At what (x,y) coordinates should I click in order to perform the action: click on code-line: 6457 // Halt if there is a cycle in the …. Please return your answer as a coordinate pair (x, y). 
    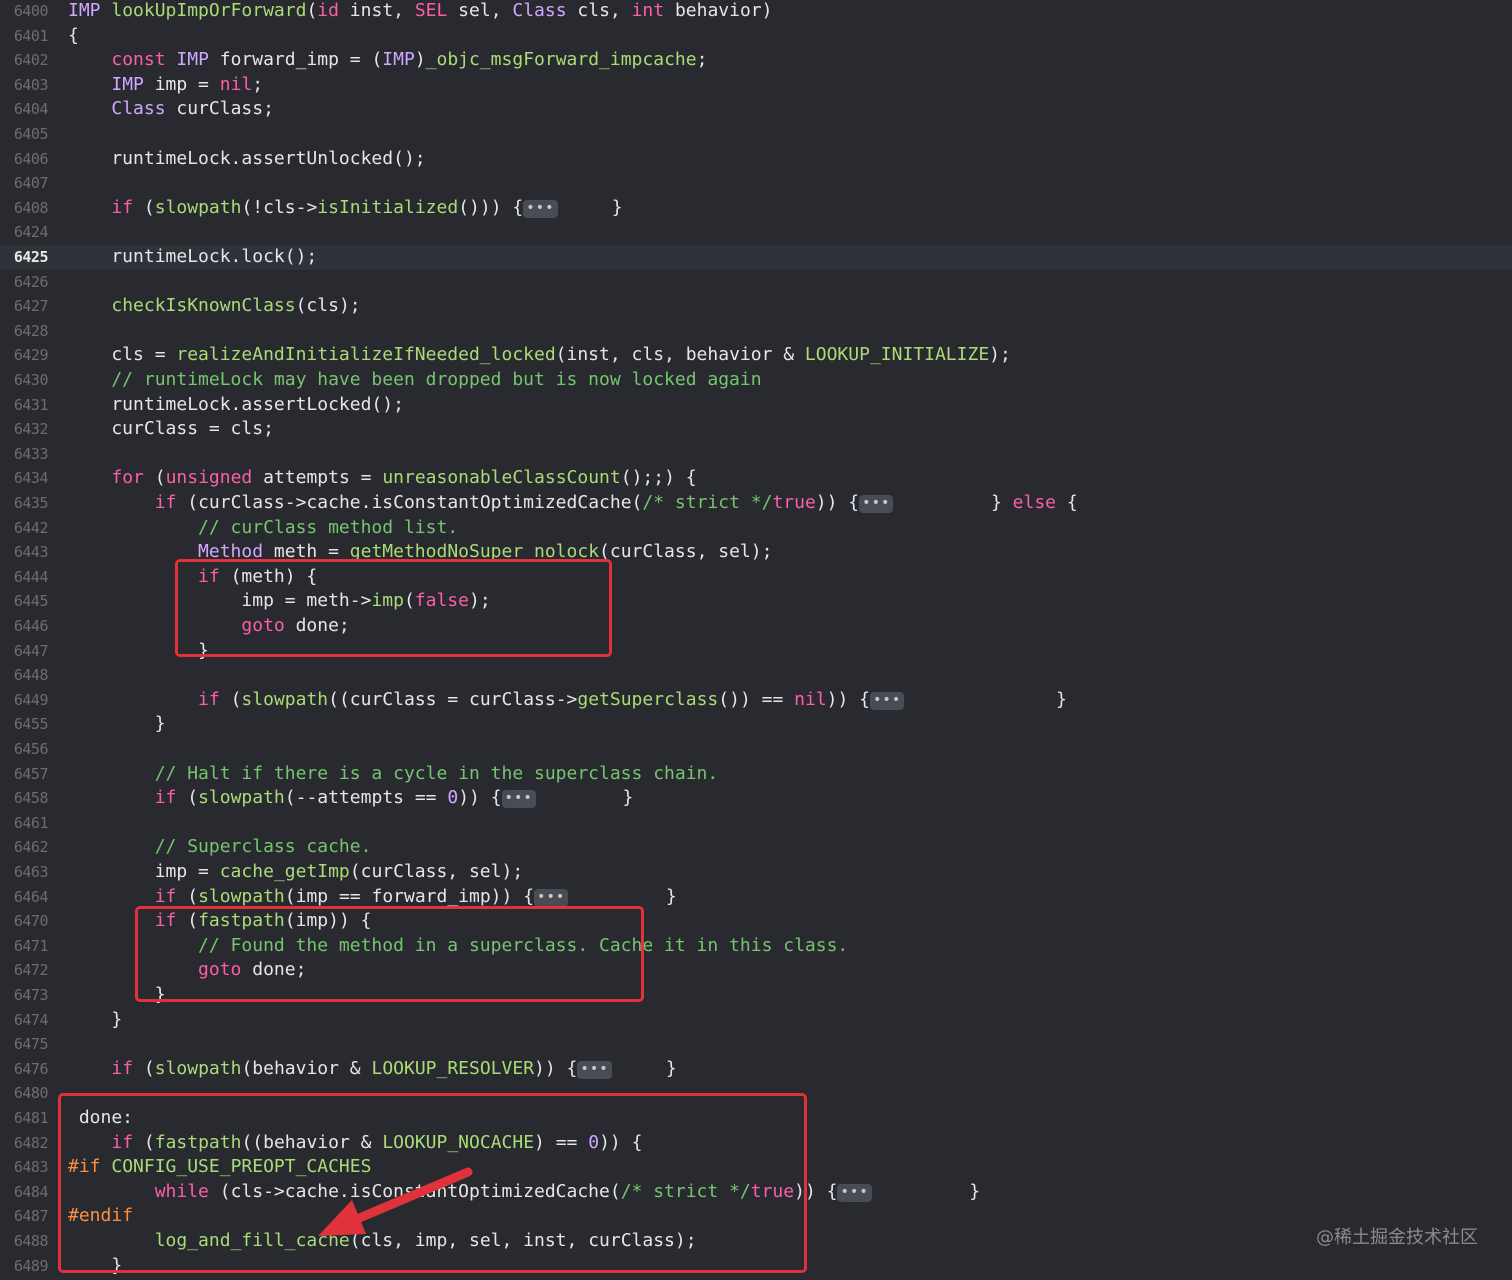
    Looking at the image, I should click on (756, 774).